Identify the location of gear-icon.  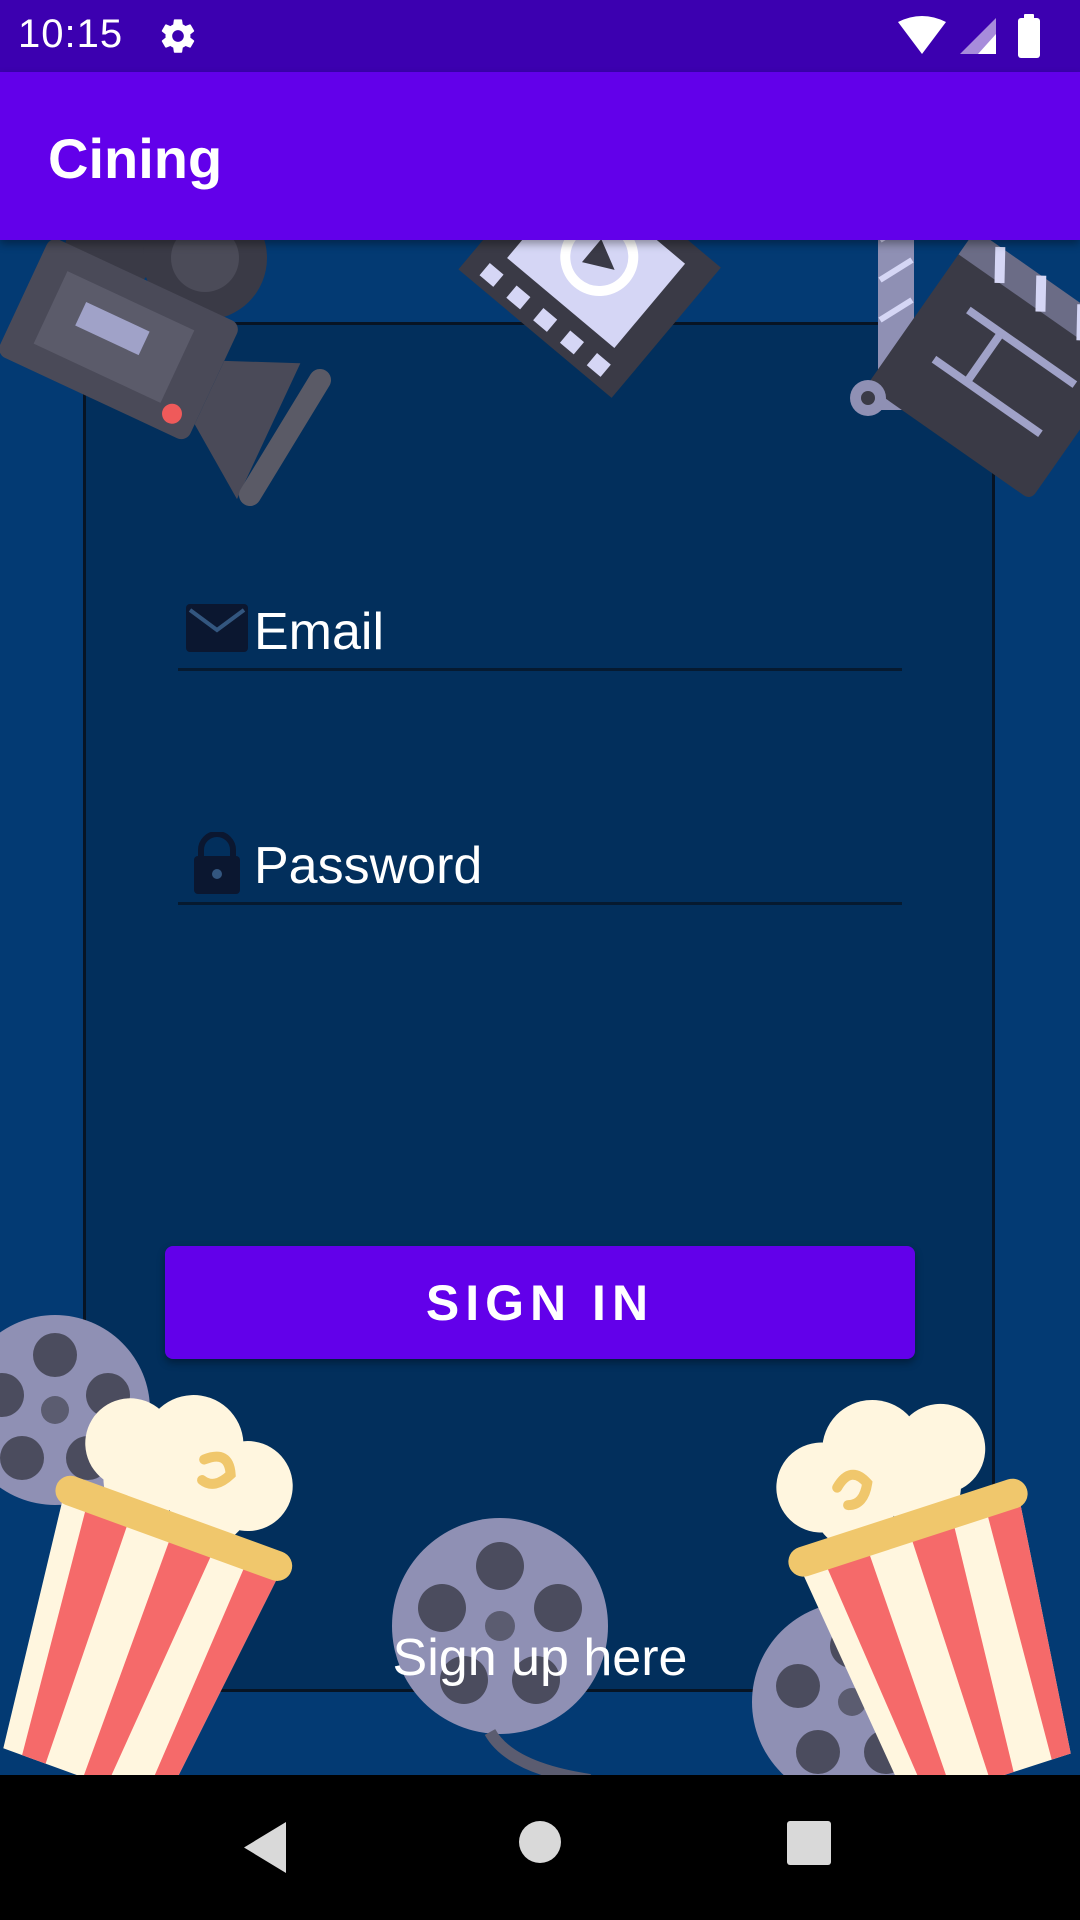
(178, 36).